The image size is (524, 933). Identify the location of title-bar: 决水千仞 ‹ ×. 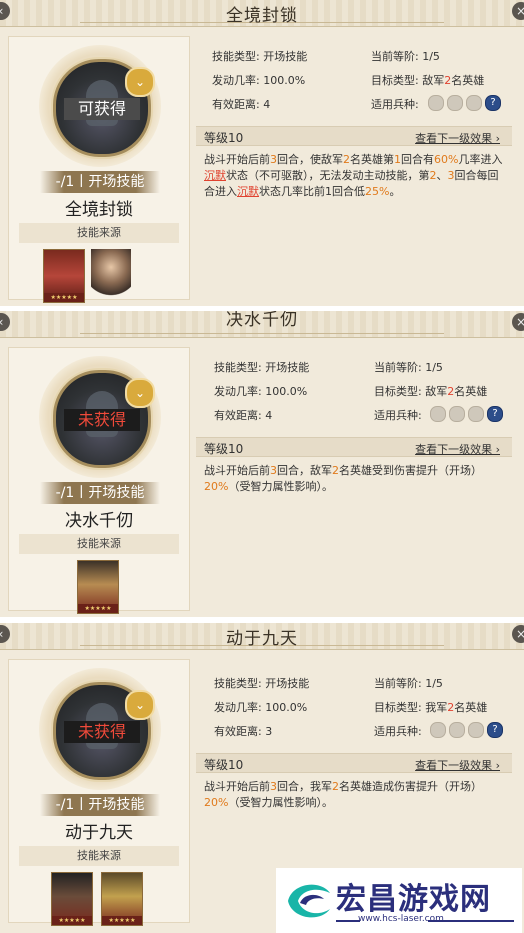
(262, 324).